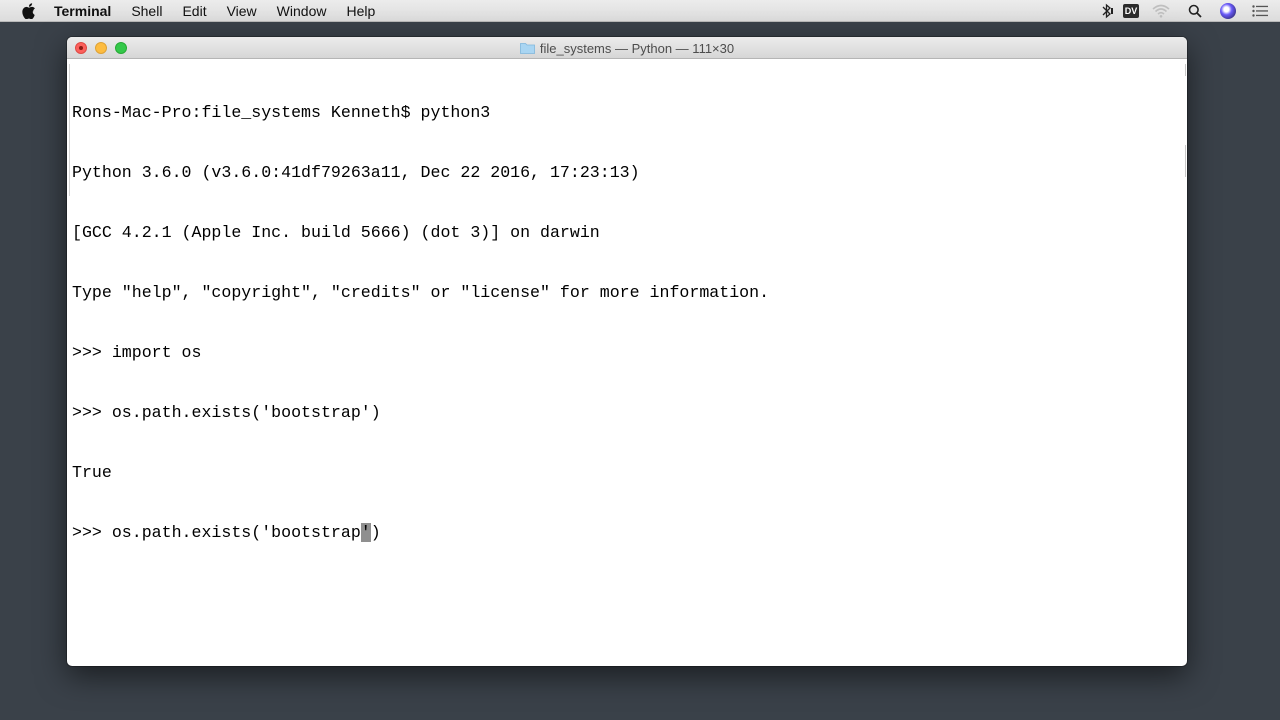 This screenshot has width=1280, height=720. What do you see at coordinates (365, 532) in the screenshot?
I see `text-cursor: '` at bounding box center [365, 532].